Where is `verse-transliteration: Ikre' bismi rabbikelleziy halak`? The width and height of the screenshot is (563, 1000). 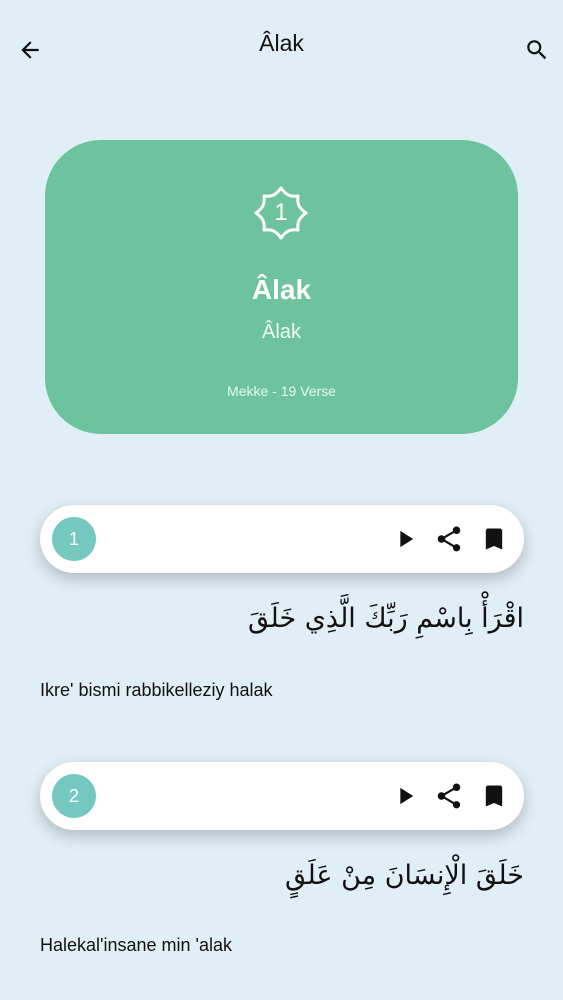 verse-transliteration: Ikre' bismi rabbikelleziy halak is located at coordinates (156, 690).